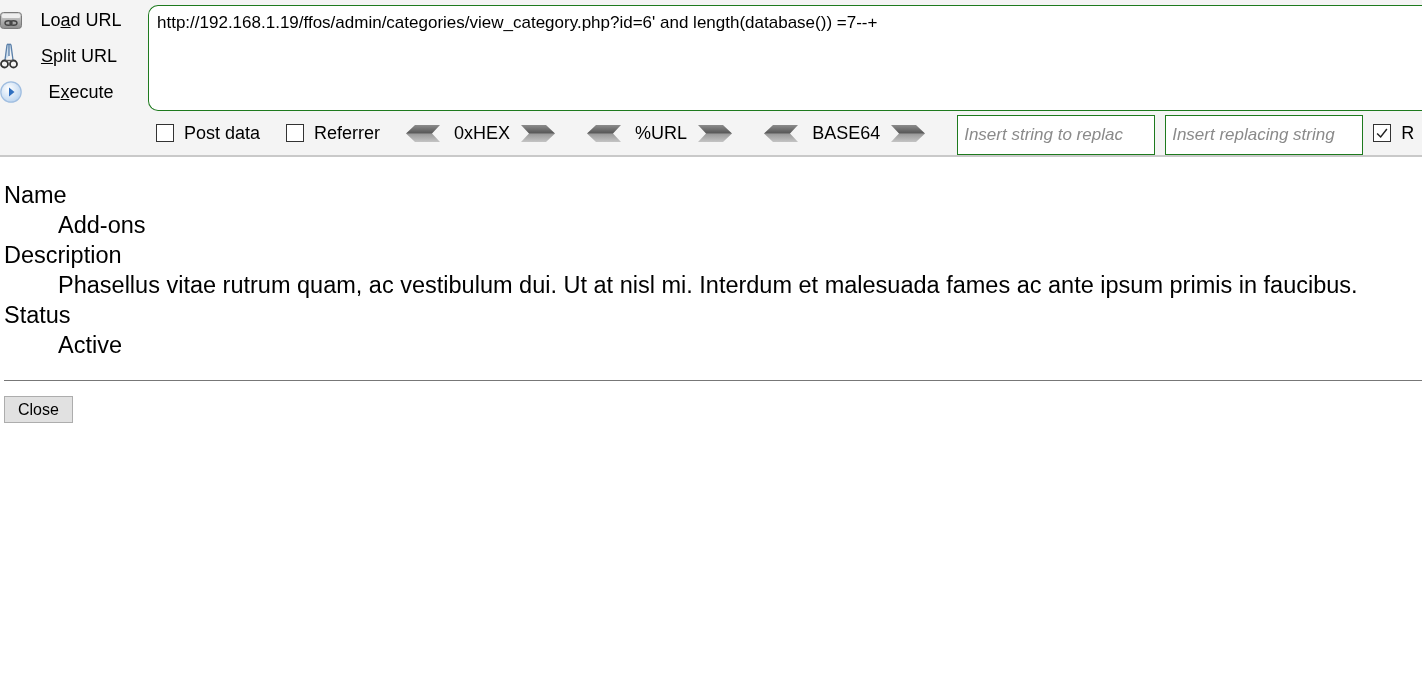 This screenshot has width=1422, height=679. I want to click on checkbox-label: Referrer, so click(347, 133).